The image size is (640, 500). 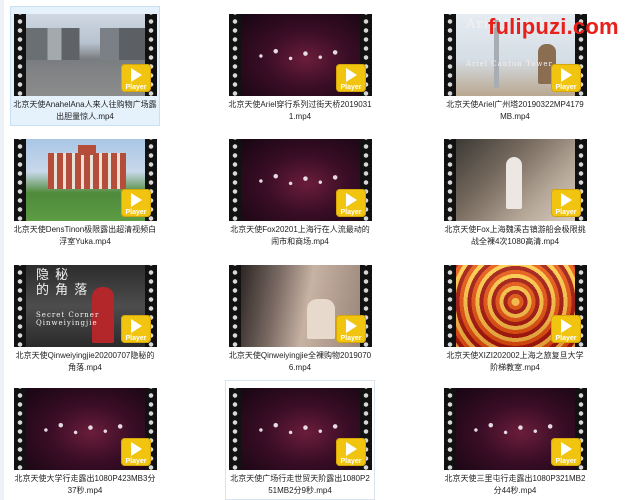 I want to click on file-name: 北京天使XIZI202002上海之旅复旦大学阶梯教室.mp4, so click(x=515, y=361).